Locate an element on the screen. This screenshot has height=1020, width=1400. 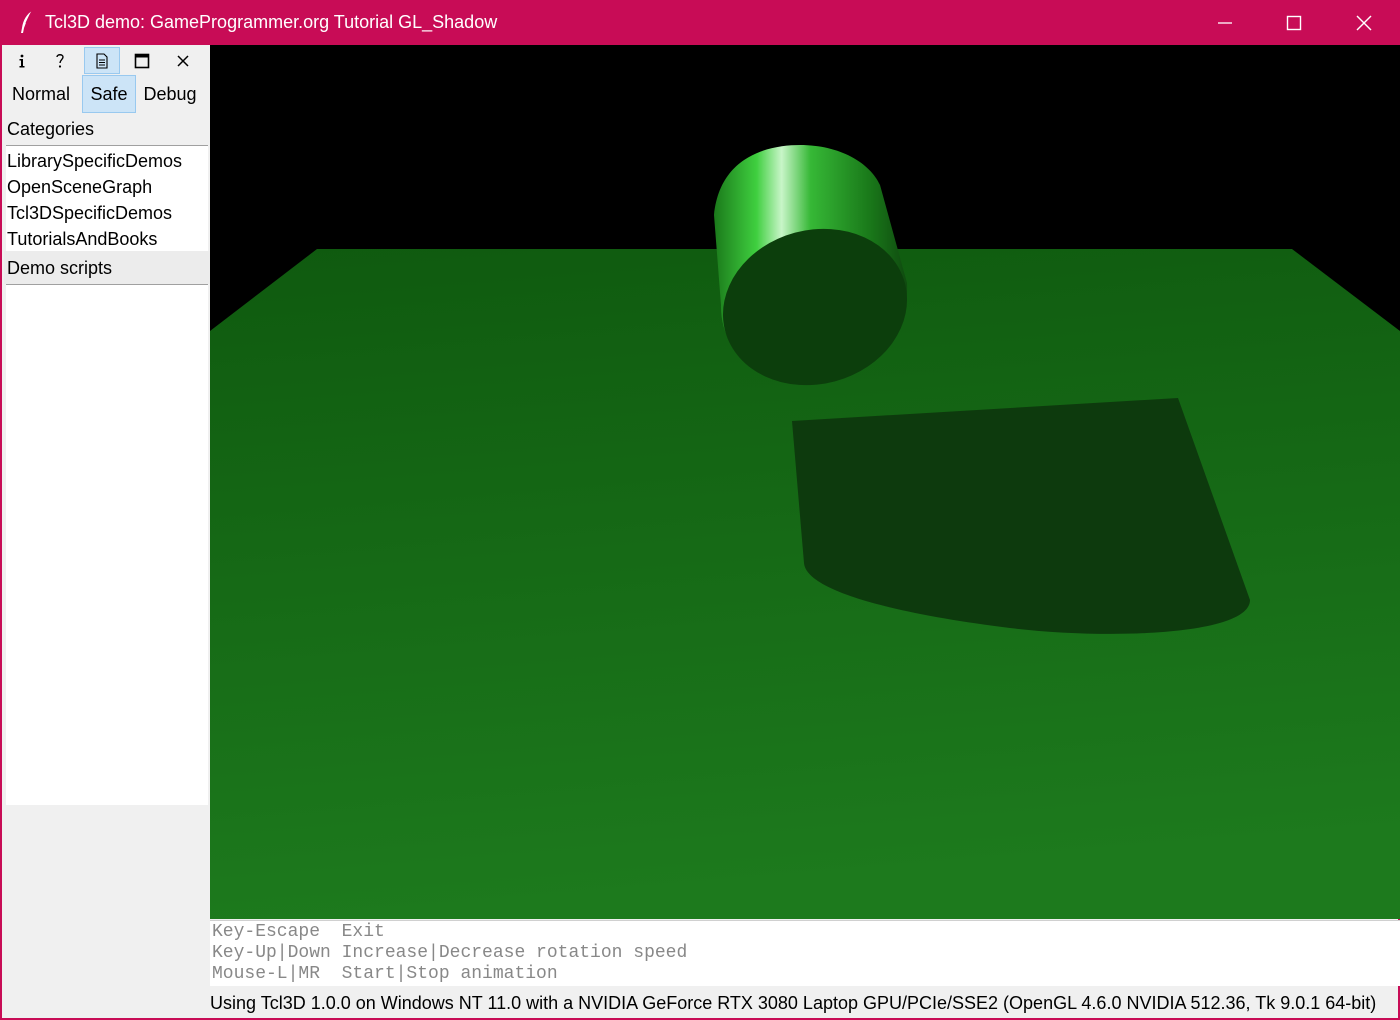
list-item: LibrarySpecificDemos is located at coordinates (107, 161).